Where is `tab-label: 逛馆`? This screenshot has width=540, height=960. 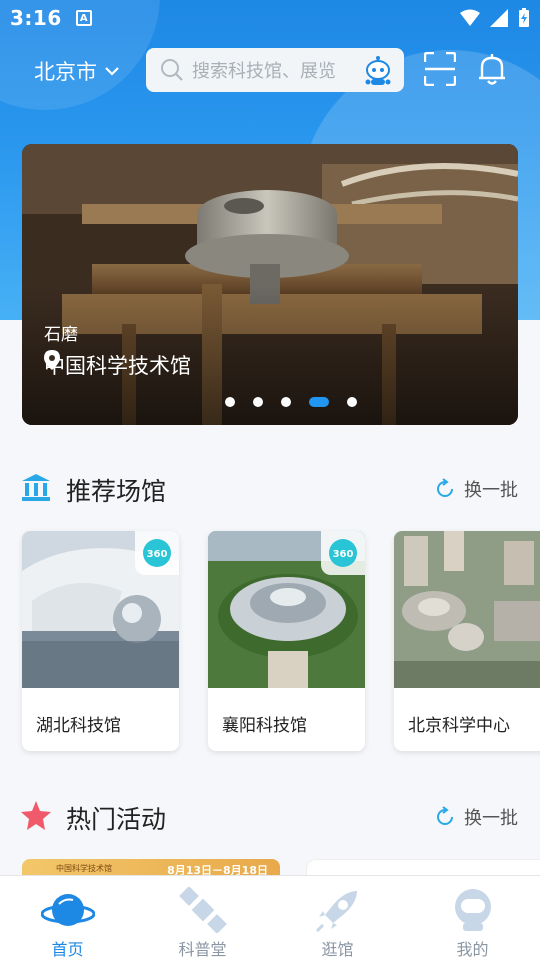 tab-label: 逛馆 is located at coordinates (337, 949).